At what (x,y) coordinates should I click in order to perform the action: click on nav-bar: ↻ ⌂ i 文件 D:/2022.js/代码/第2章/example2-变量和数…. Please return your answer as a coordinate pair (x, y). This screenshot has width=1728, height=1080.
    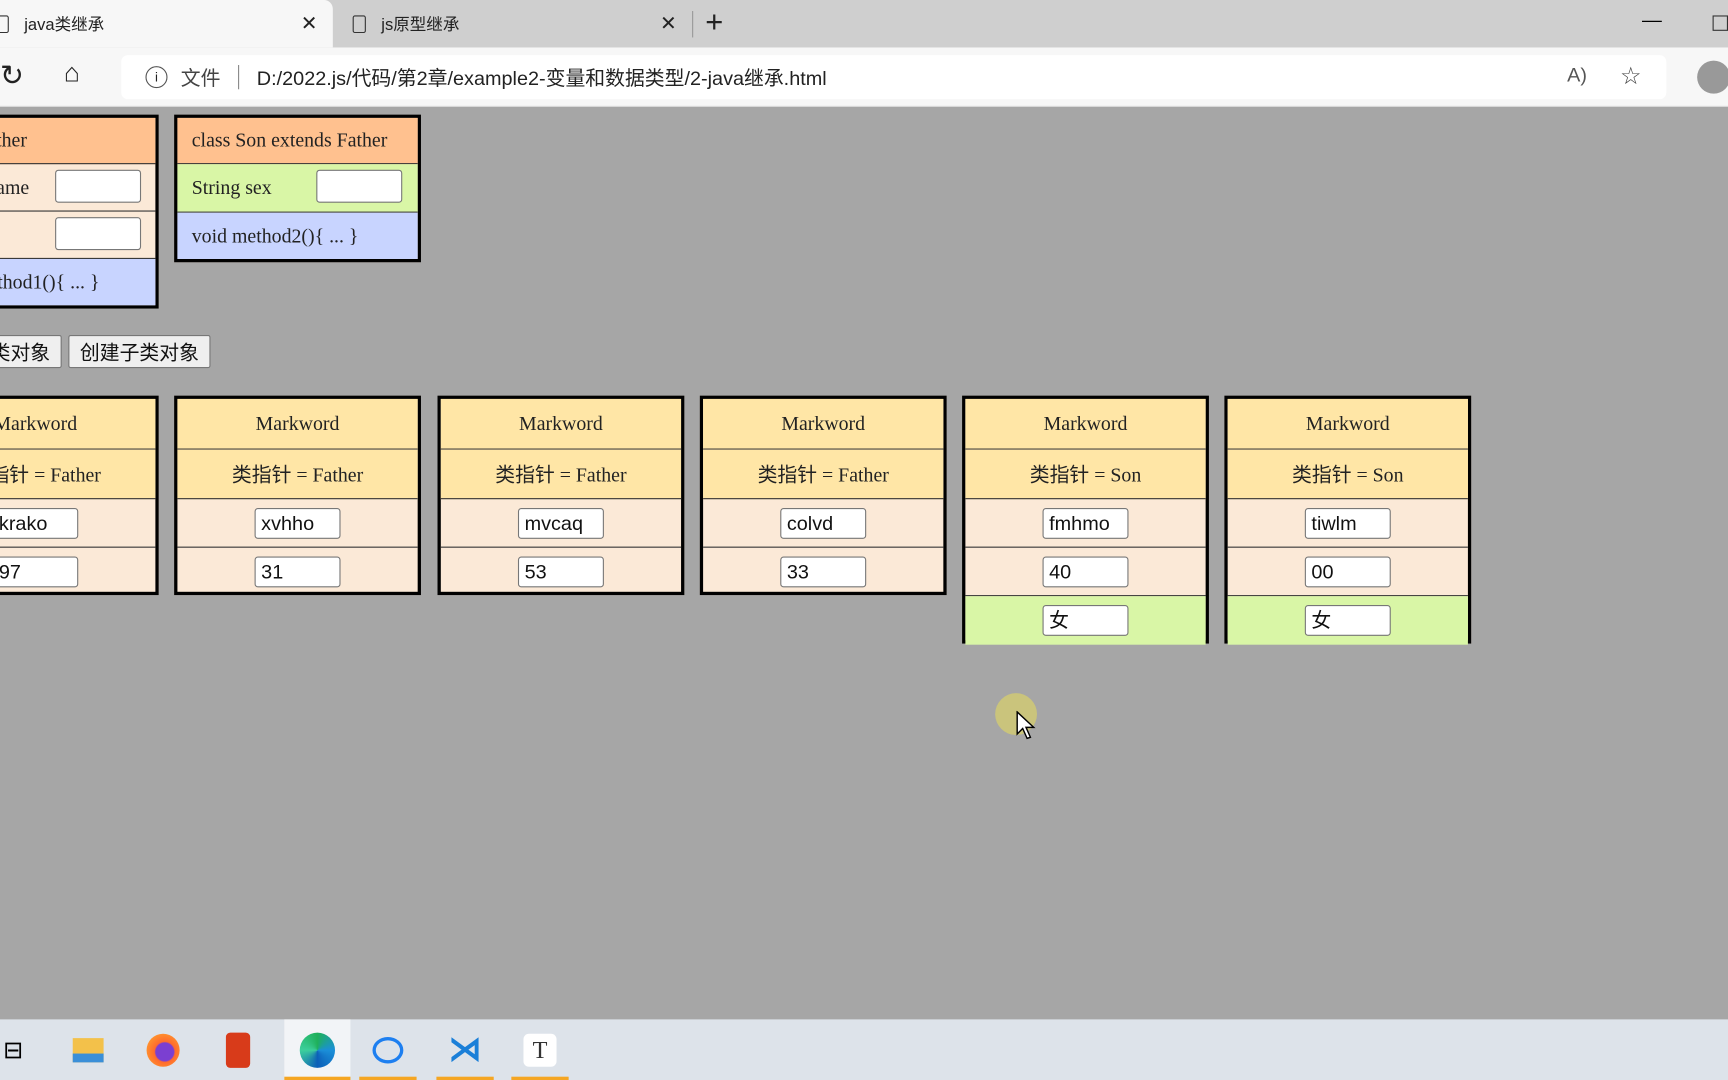
    Looking at the image, I should click on (864, 77).